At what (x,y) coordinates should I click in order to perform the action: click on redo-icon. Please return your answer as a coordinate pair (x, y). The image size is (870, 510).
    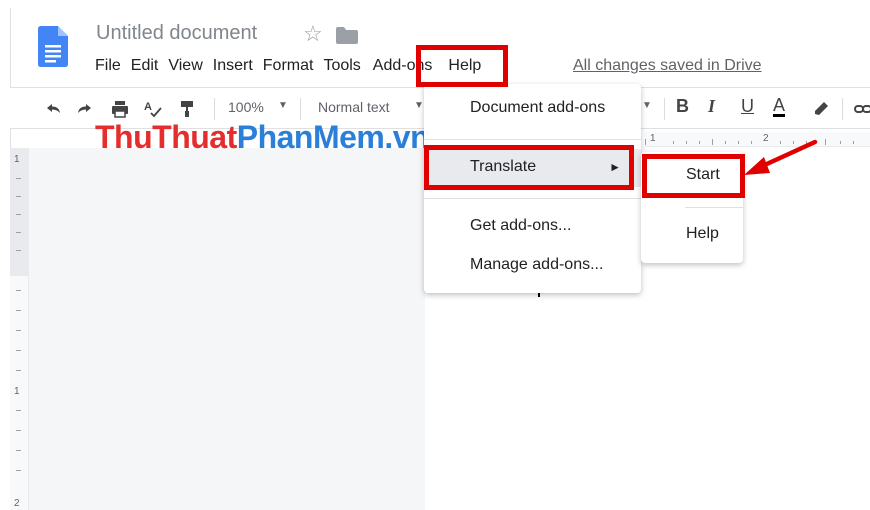
    Looking at the image, I should click on (85, 109).